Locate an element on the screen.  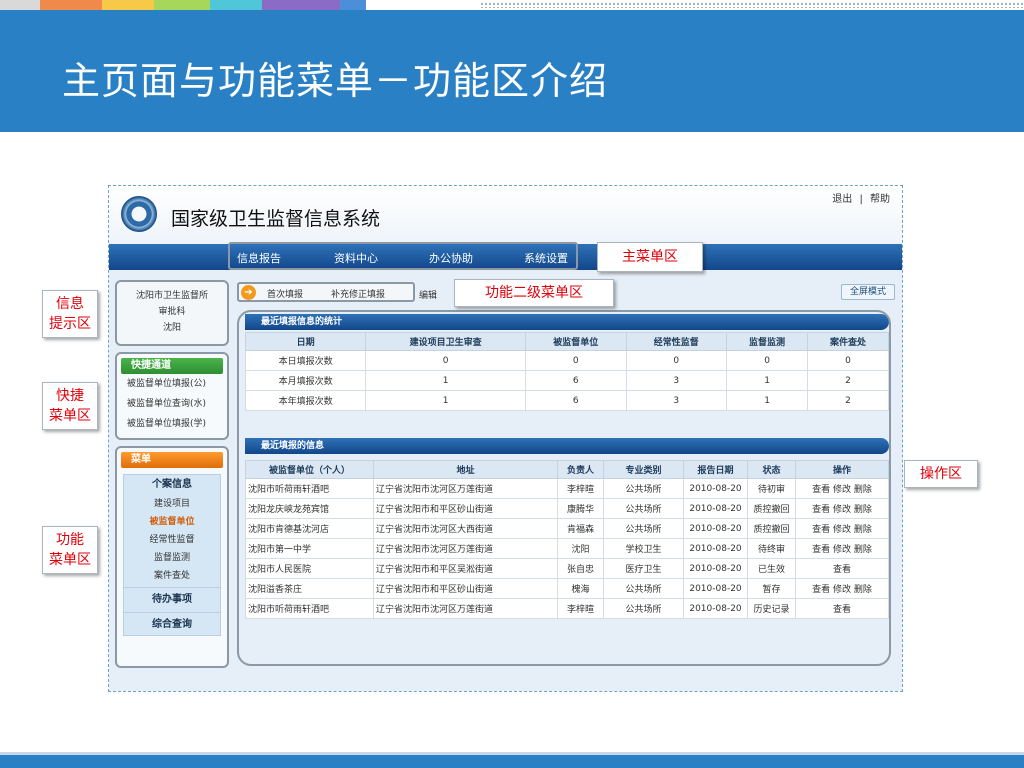
info-city: 沈阳 is located at coordinates (171, 328).